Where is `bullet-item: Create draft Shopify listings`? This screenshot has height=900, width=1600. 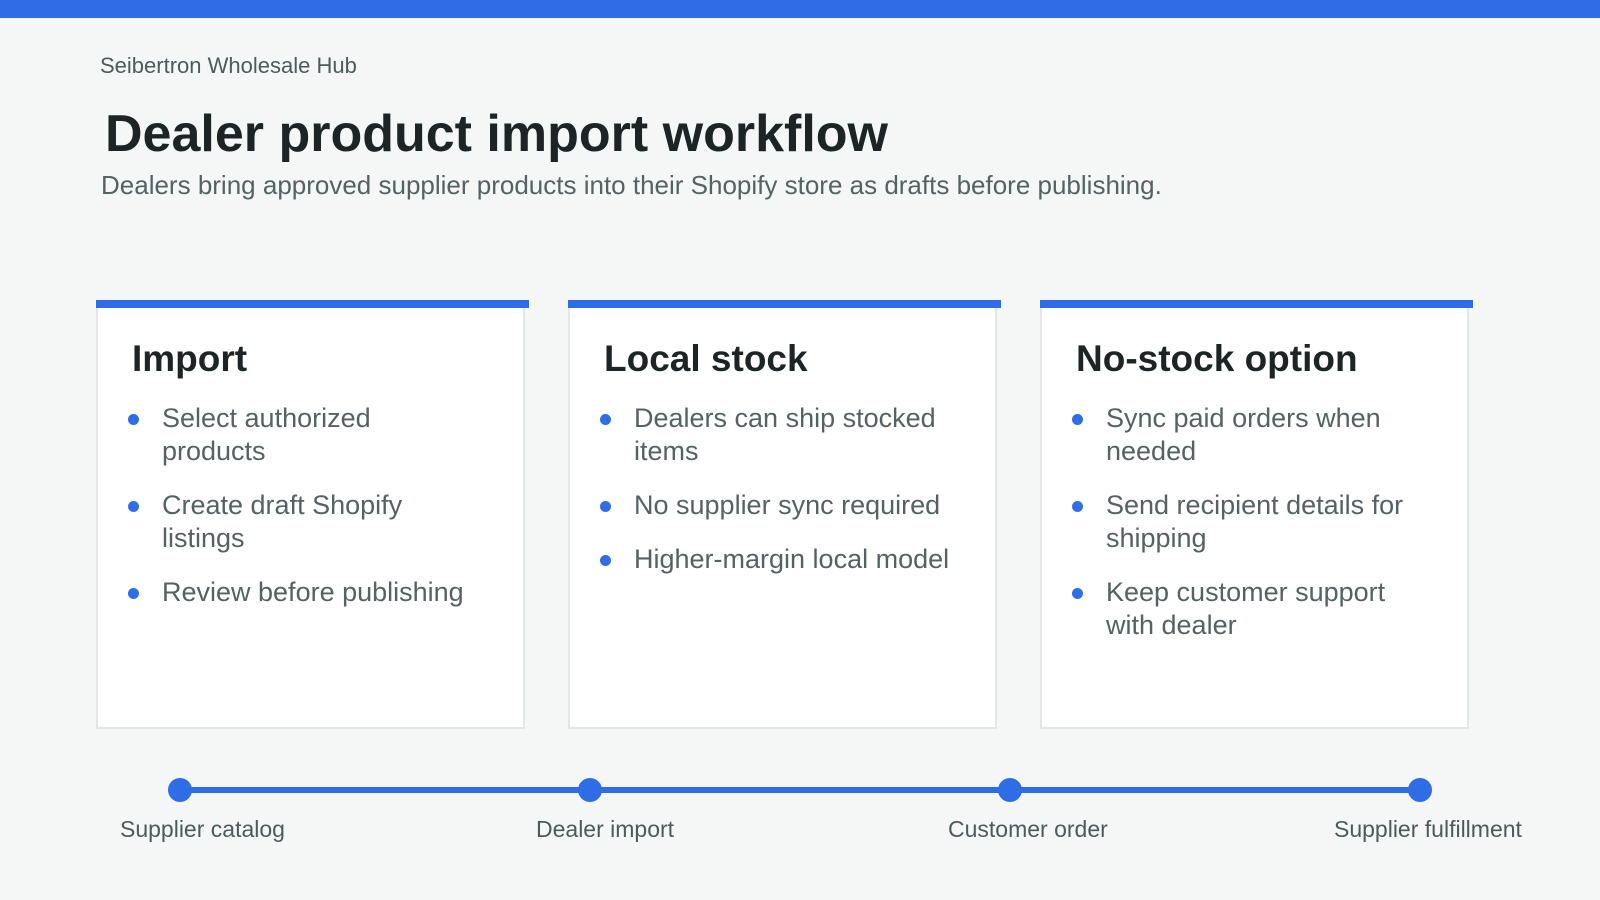 bullet-item: Create draft Shopify listings is located at coordinates (303, 522).